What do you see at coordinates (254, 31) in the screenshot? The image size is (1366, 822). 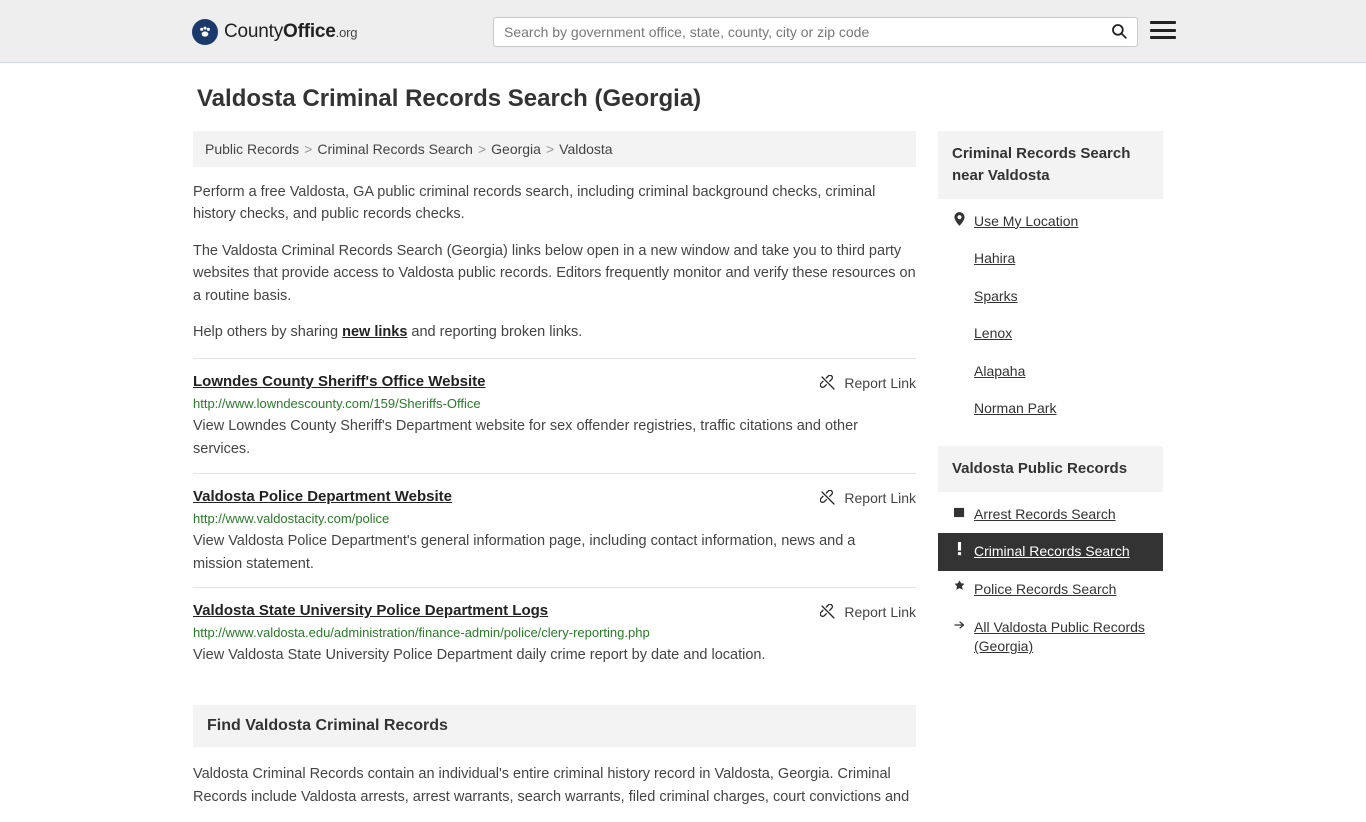 I see `logo-county: County` at bounding box center [254, 31].